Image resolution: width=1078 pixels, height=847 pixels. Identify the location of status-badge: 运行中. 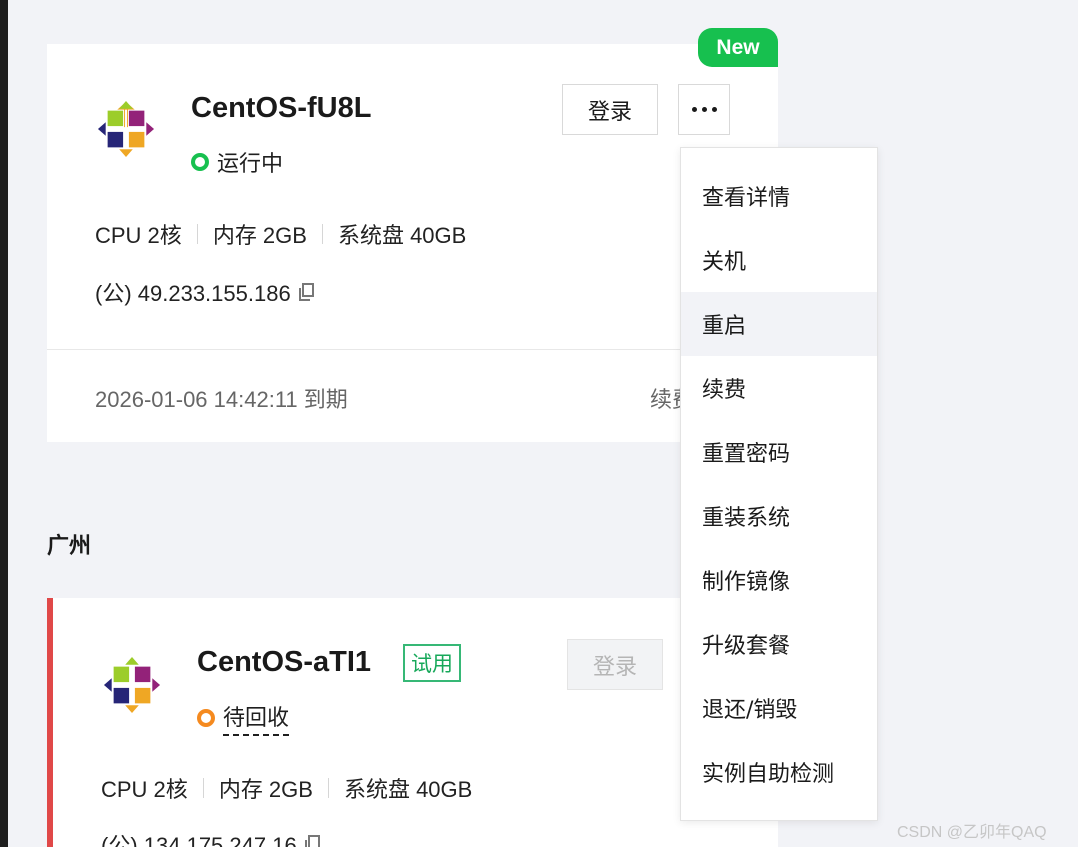
(237, 162).